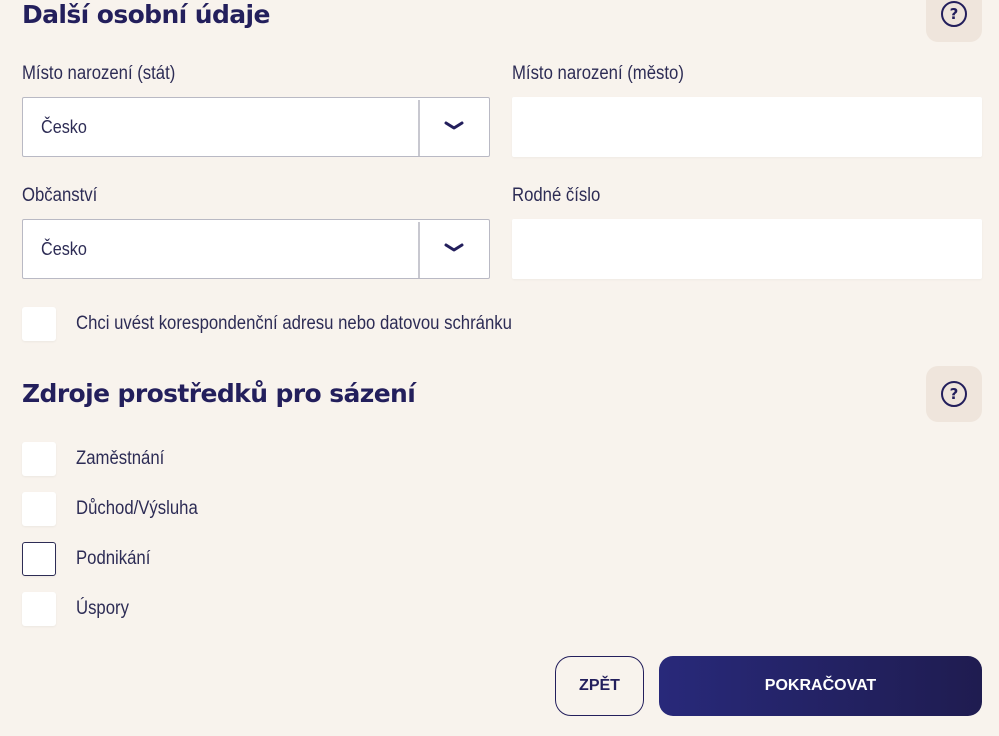 This screenshot has width=999, height=736. I want to click on correspondence-checkbox, so click(39, 324).